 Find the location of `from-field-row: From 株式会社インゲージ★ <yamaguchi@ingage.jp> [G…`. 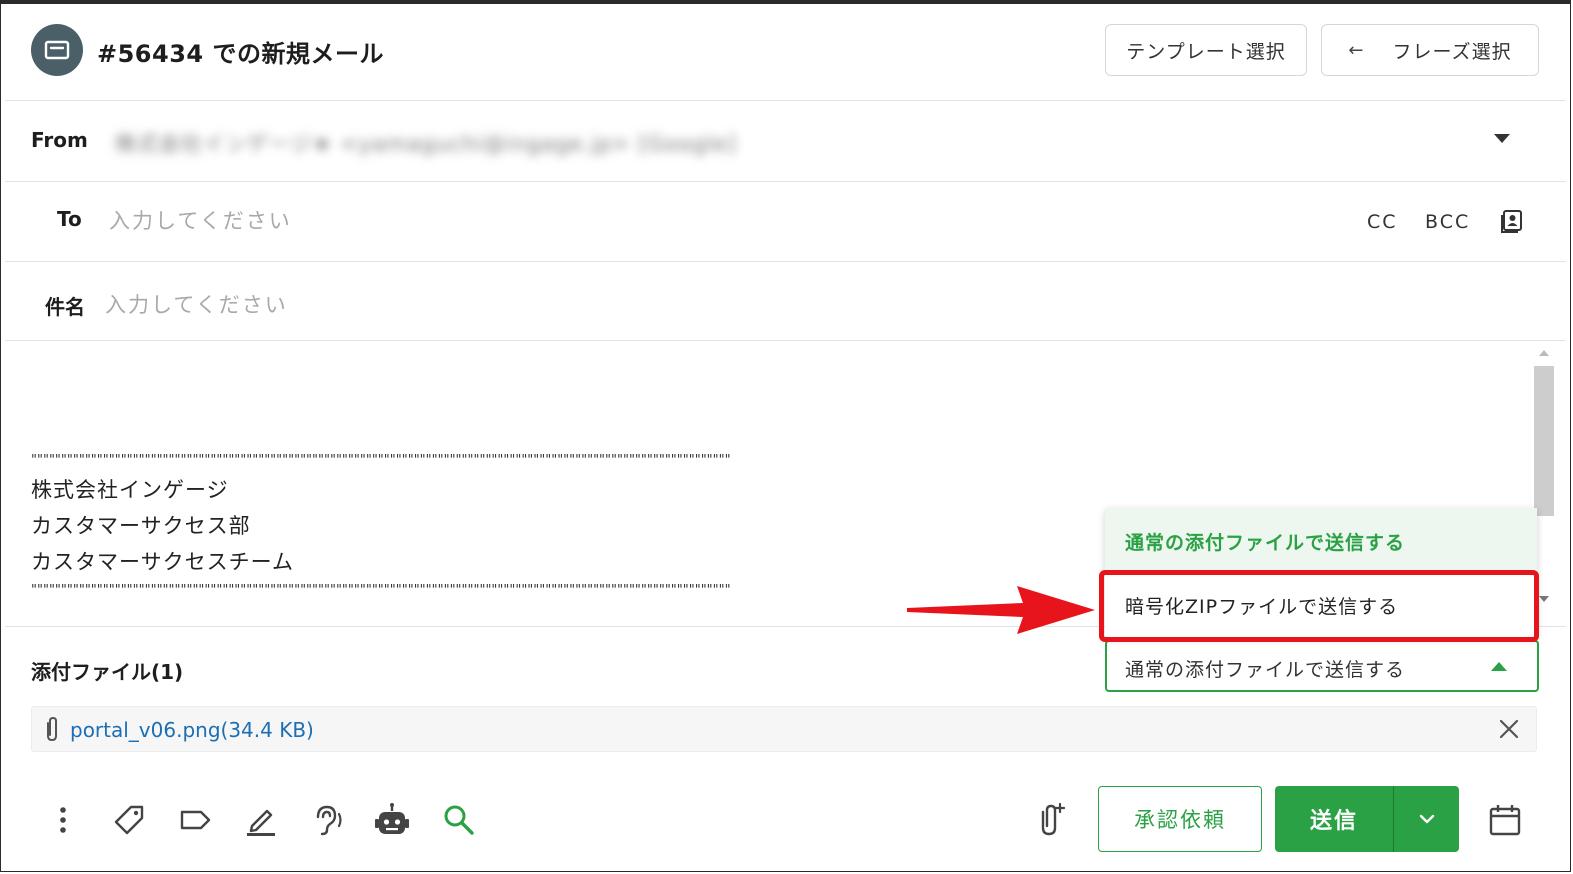

from-field-row: From 株式会社インゲージ★ <yamaguchi@ingage.jp> [G… is located at coordinates (785, 141).